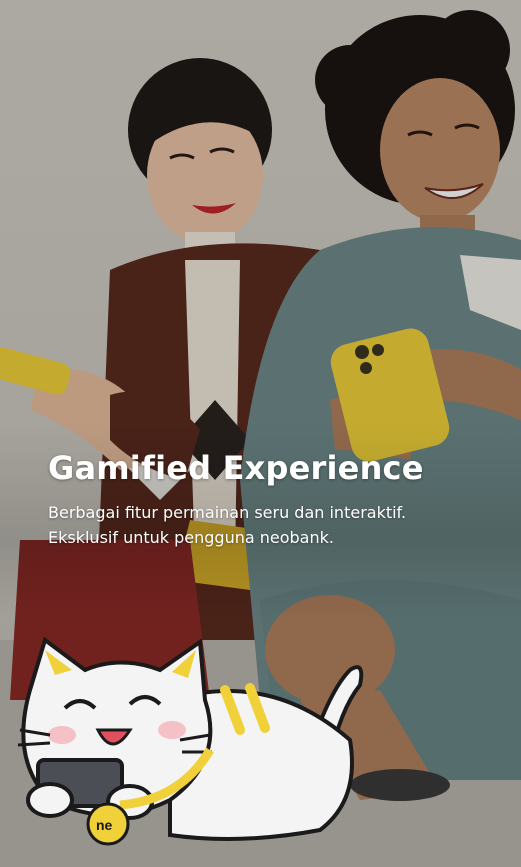  I want to click on description-line-2: Eksklusif untuk pengguna neobank., so click(191, 537).